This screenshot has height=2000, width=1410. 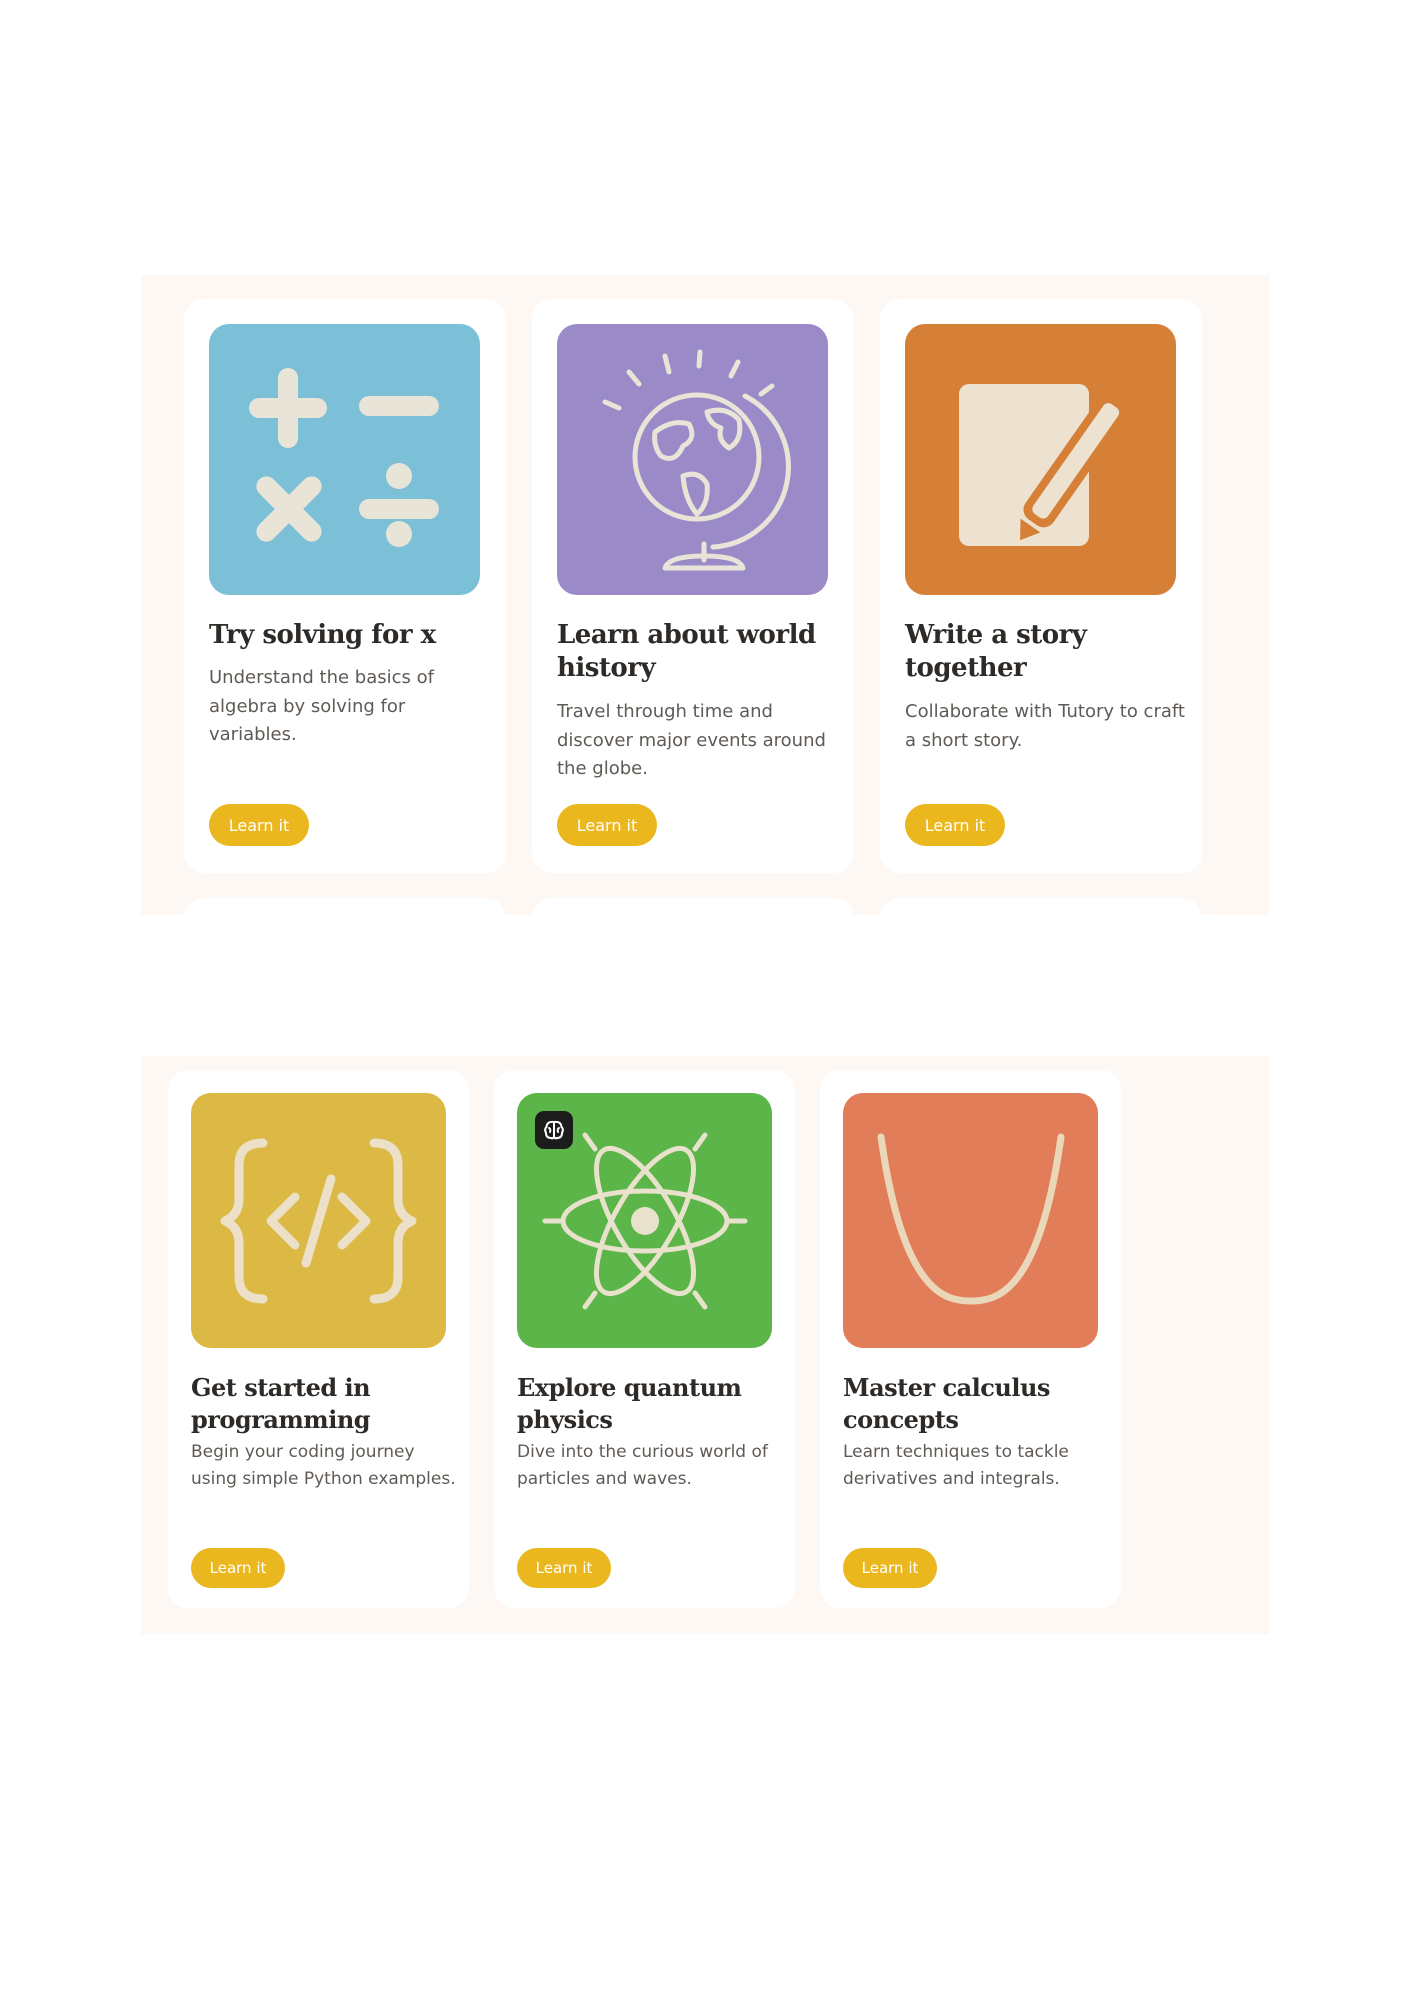 I want to click on parabola-curve-icon, so click(x=970, y=1220).